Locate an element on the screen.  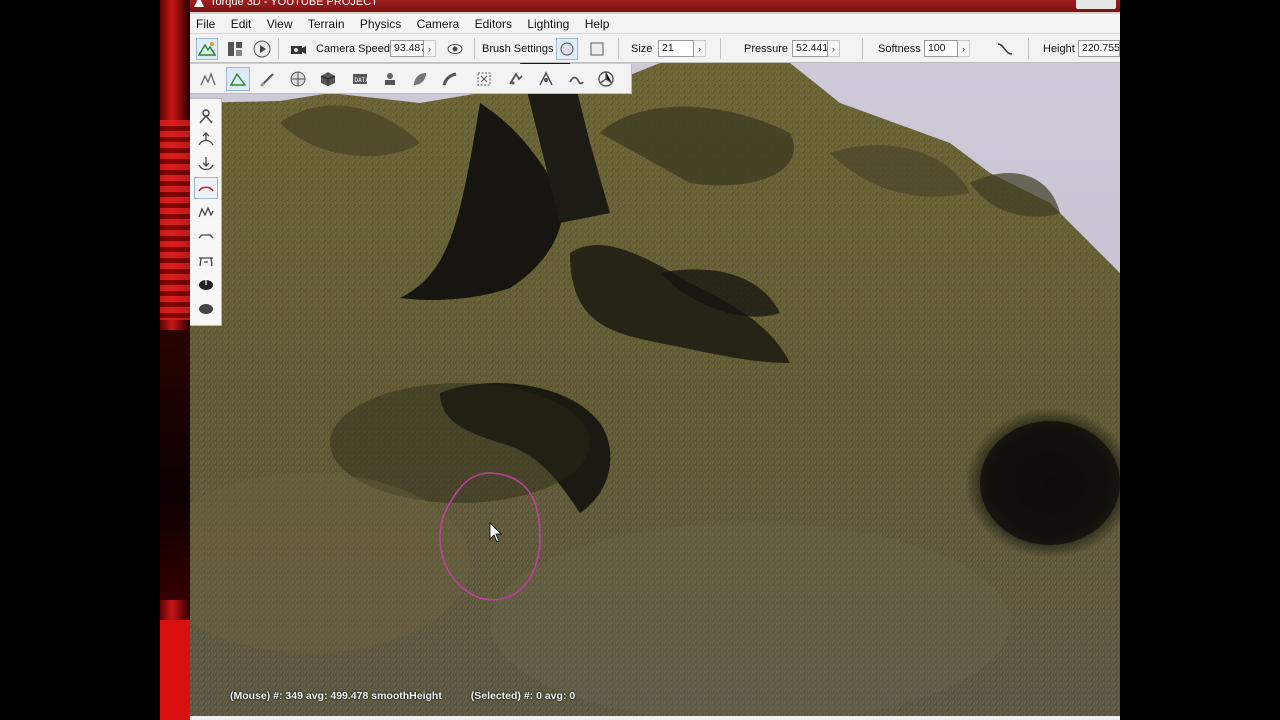
tool-restore-terrain is located at coordinates (206, 308).